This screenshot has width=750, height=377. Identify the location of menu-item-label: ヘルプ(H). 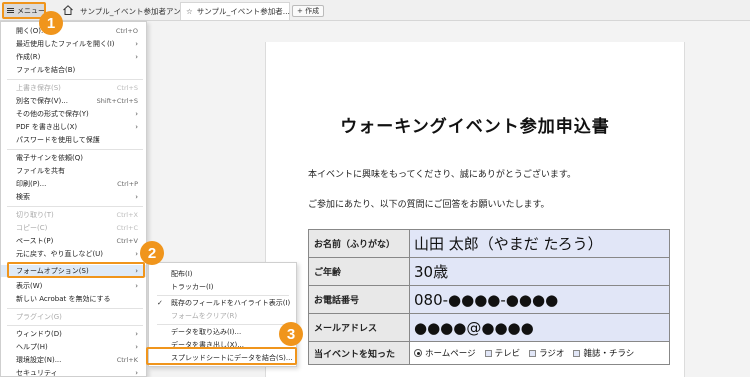
(32, 347).